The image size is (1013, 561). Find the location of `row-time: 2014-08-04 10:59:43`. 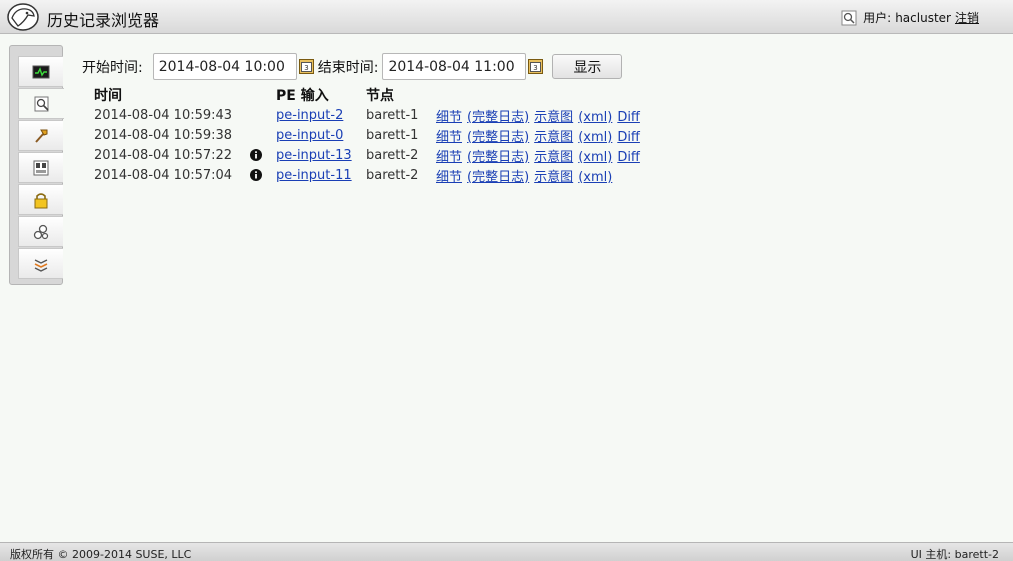

row-time: 2014-08-04 10:59:43 is located at coordinates (163, 115).